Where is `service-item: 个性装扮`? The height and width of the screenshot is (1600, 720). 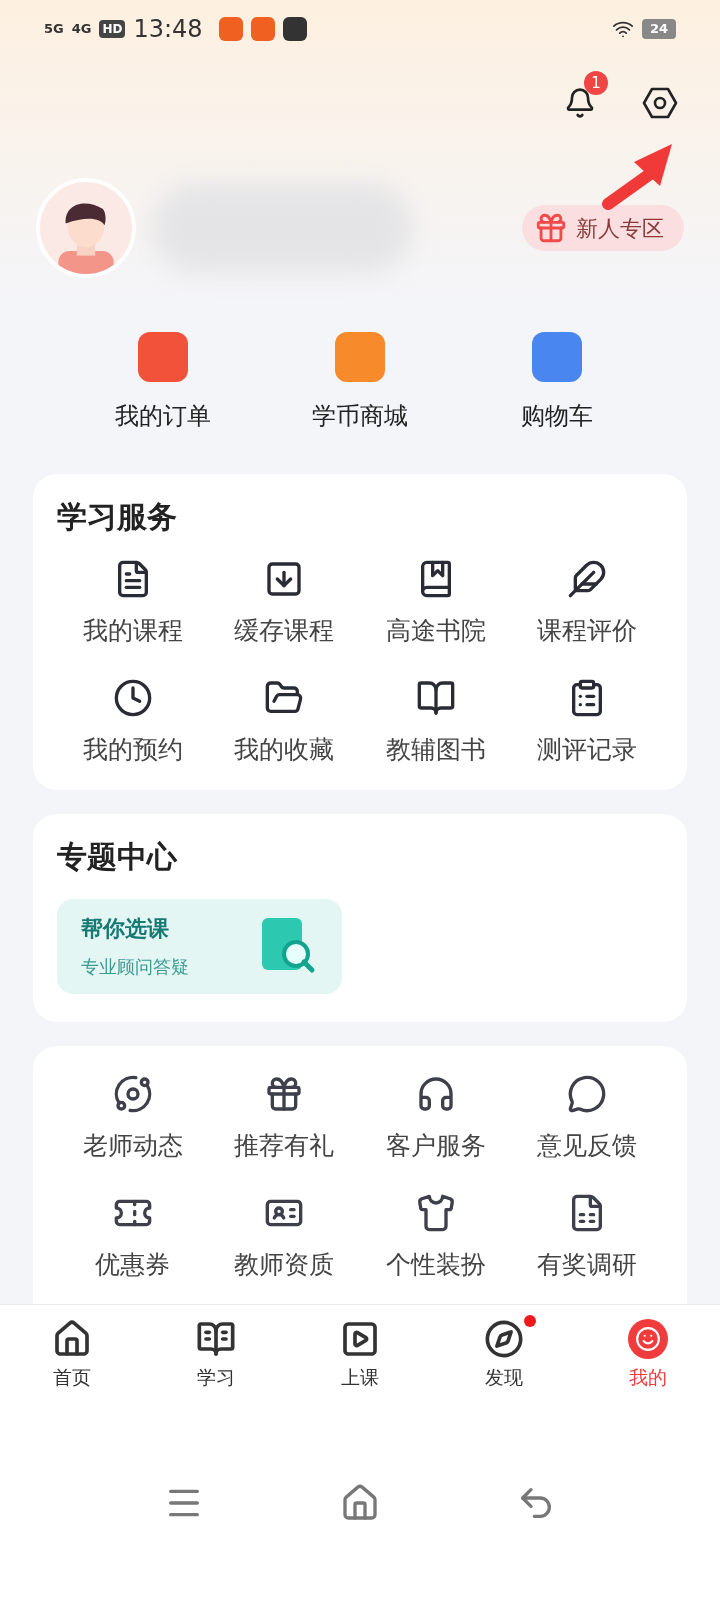 service-item: 个性装扮 is located at coordinates (436, 1236).